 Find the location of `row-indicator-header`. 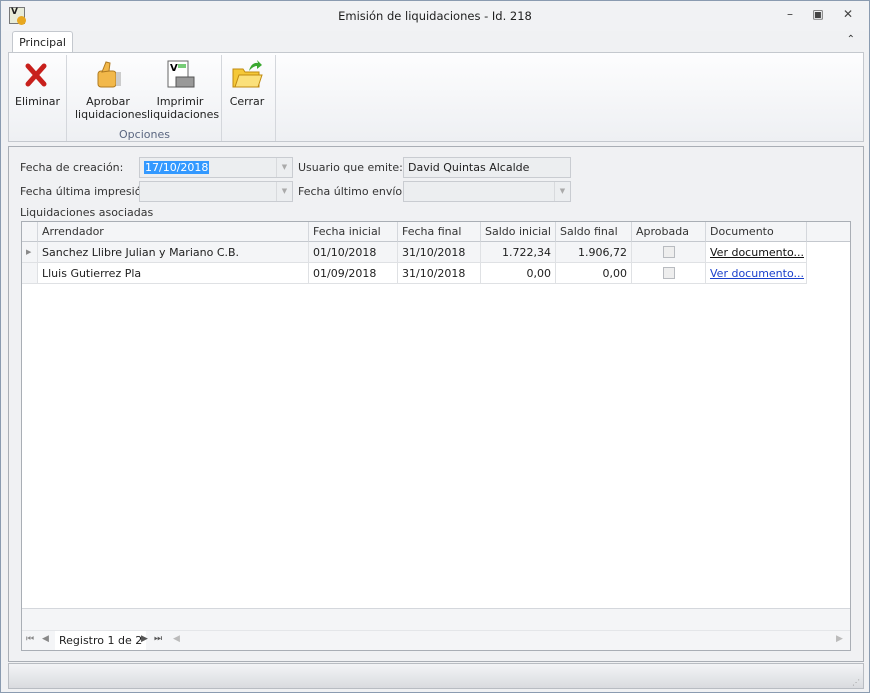

row-indicator-header is located at coordinates (30, 232).